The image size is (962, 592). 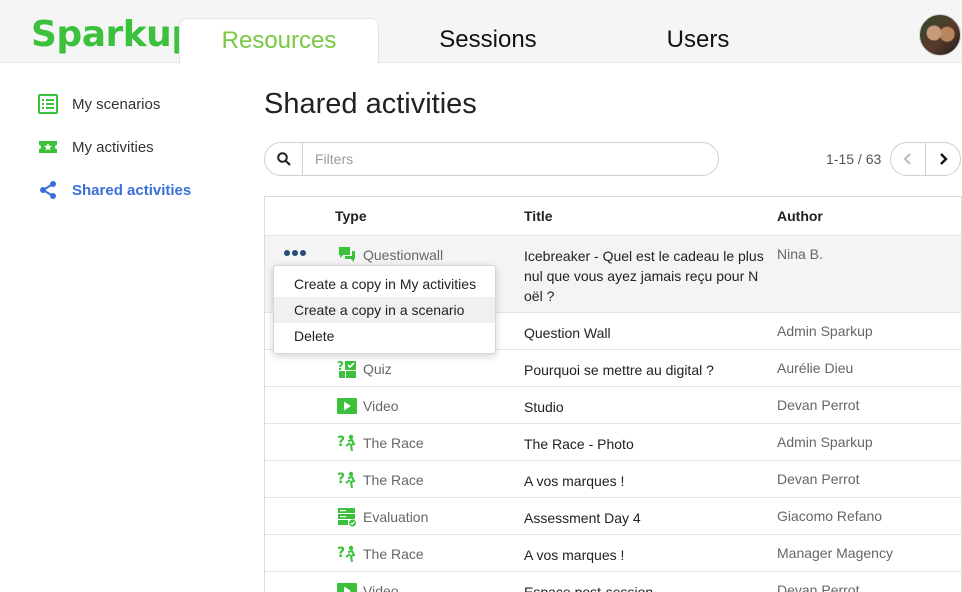 I want to click on star-ticket-icon, so click(x=48, y=147).